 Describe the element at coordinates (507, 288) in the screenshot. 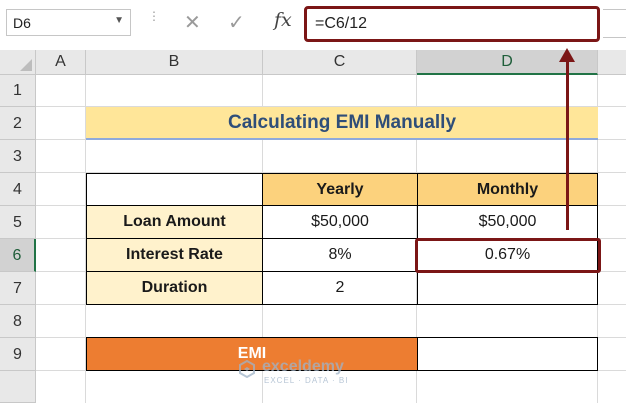

I see `cell-d7` at that location.